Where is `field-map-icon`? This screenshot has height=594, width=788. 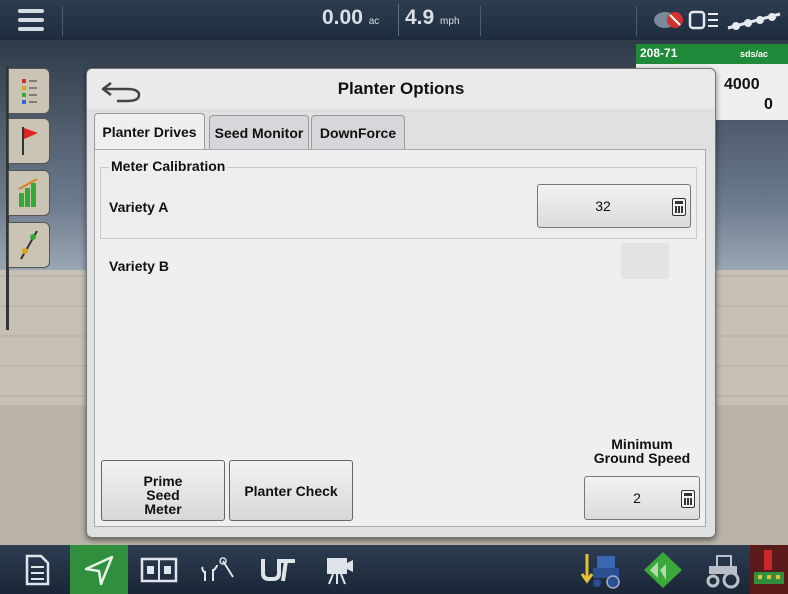
field-map-icon is located at coordinates (663, 569).